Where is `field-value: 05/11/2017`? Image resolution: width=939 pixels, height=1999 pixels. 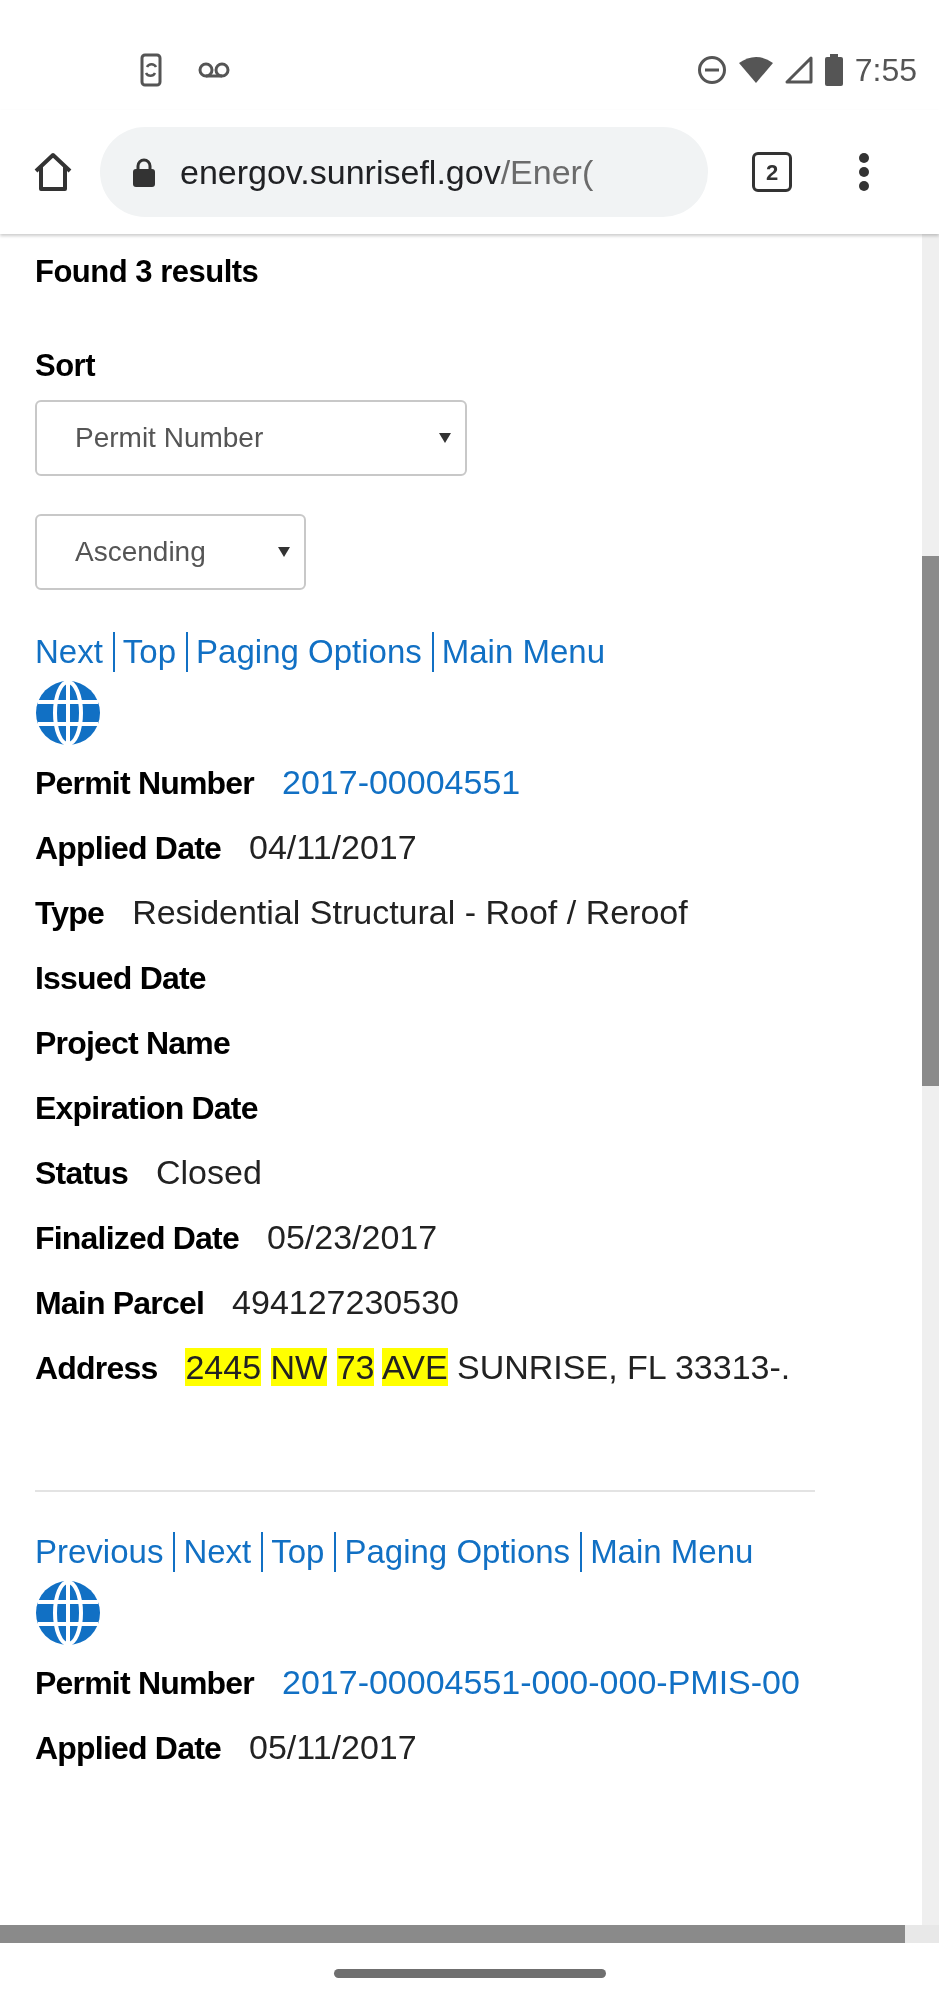 field-value: 05/11/2017 is located at coordinates (333, 1747).